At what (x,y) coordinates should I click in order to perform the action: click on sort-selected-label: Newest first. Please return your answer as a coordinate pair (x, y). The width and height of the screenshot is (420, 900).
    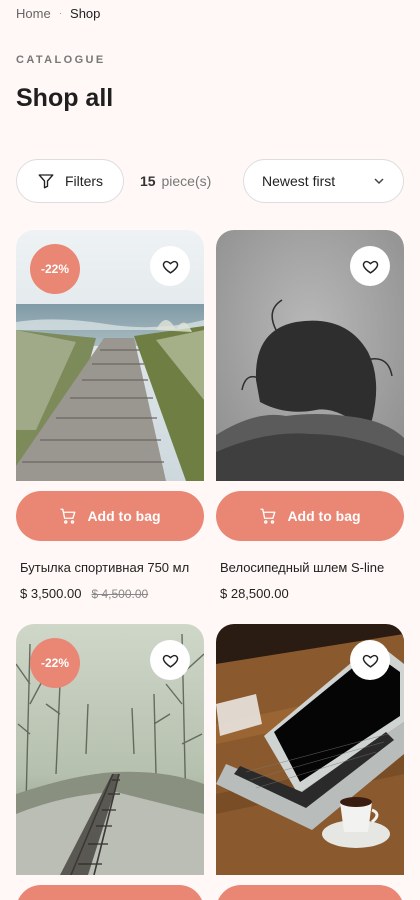
    Looking at the image, I should click on (299, 181).